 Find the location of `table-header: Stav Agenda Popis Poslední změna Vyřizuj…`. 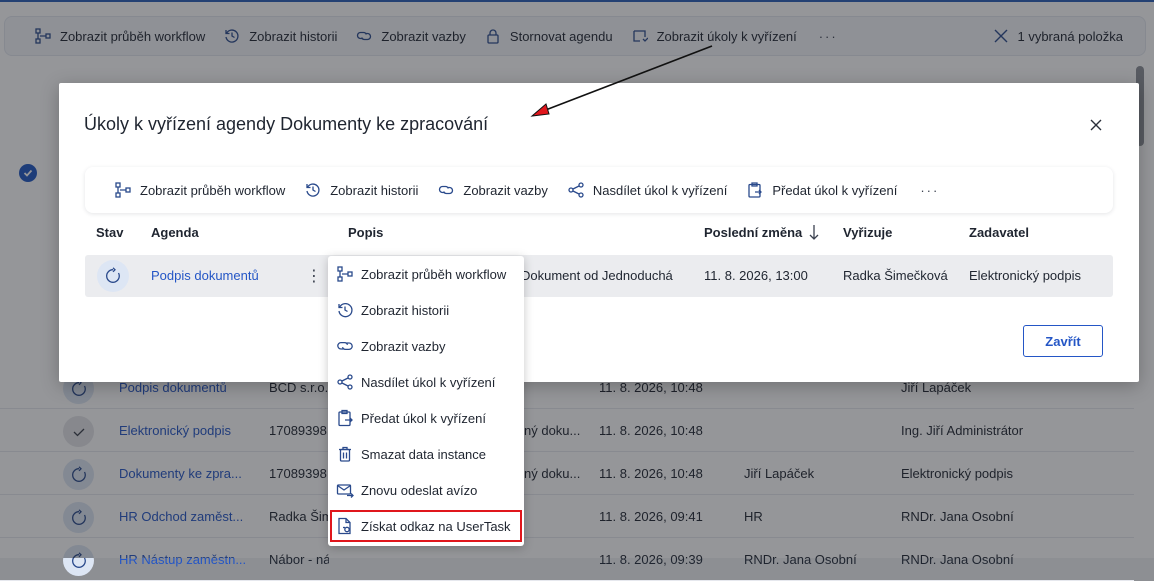

table-header: Stav Agenda Popis Poslední změna Vyřizuj… is located at coordinates (599, 238).